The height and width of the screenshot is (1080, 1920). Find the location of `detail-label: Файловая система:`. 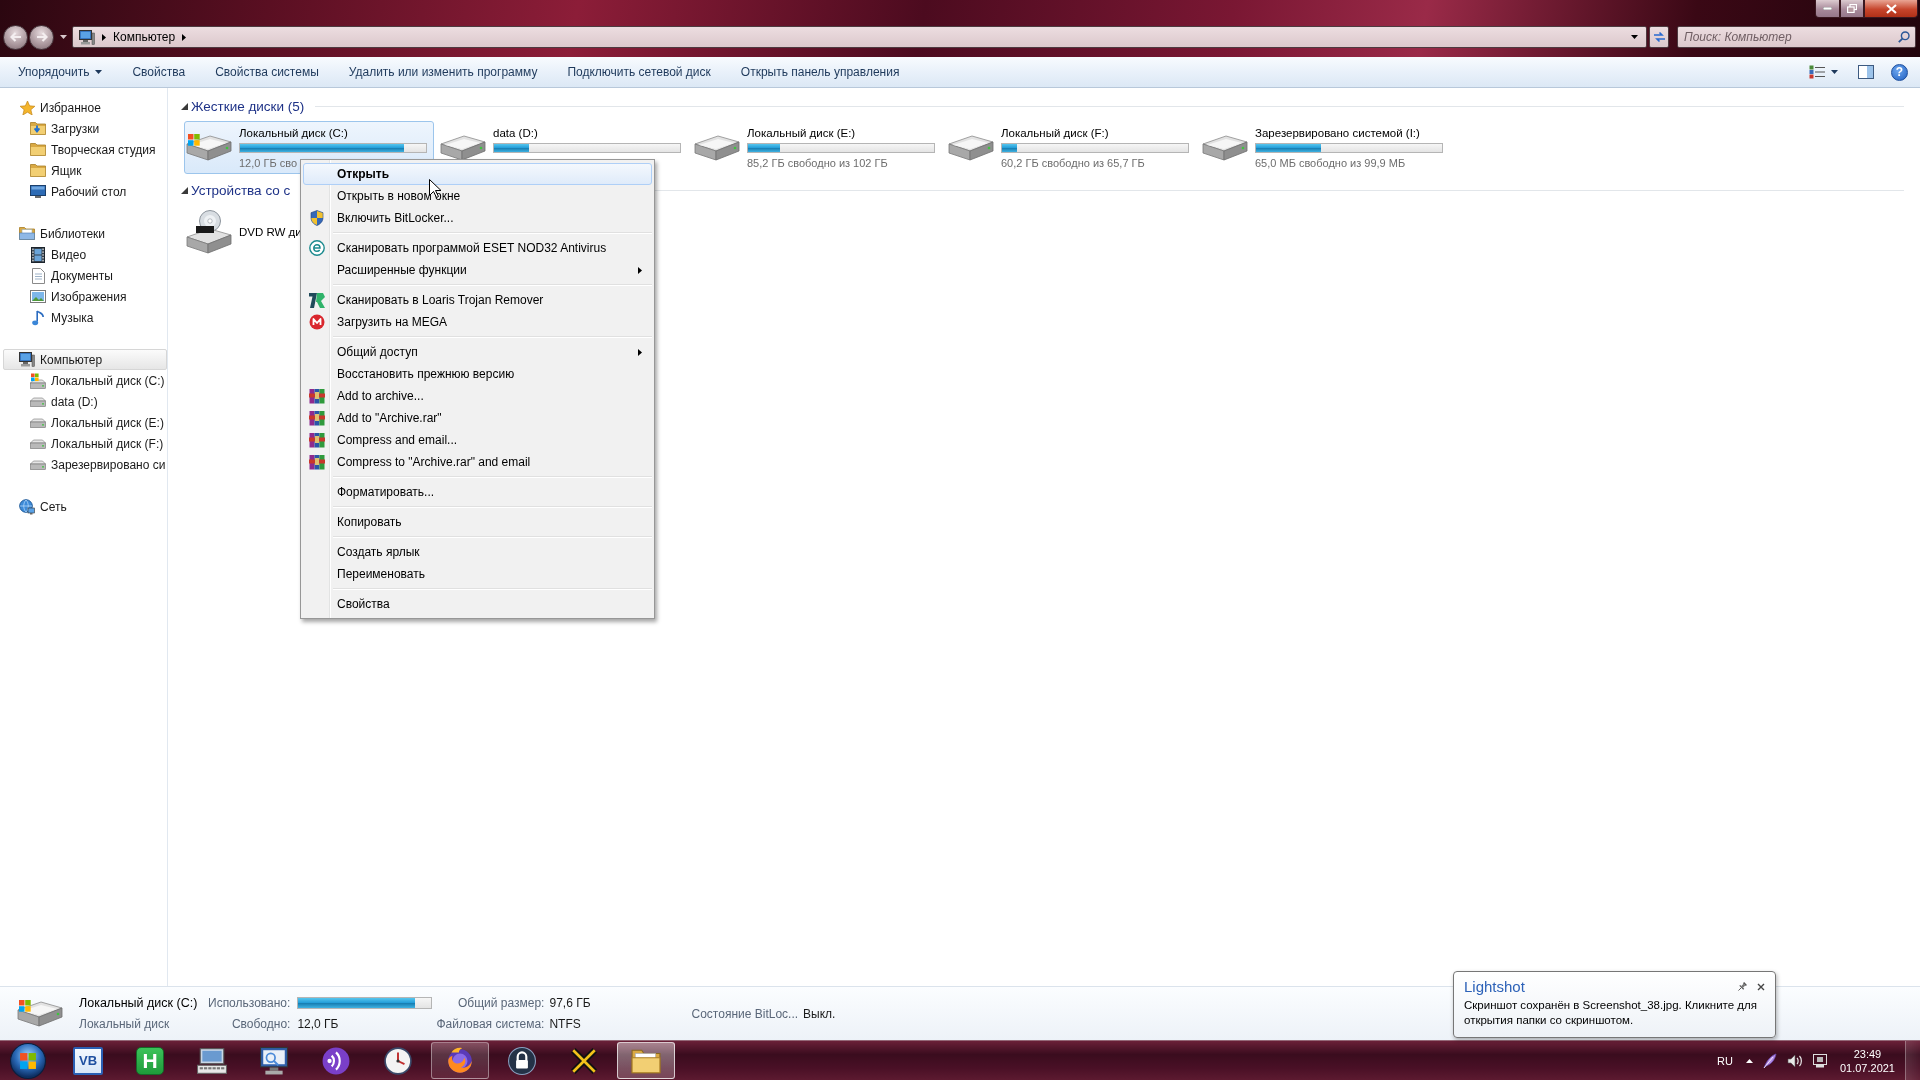

detail-label: Файловая система: is located at coordinates (490, 1024).